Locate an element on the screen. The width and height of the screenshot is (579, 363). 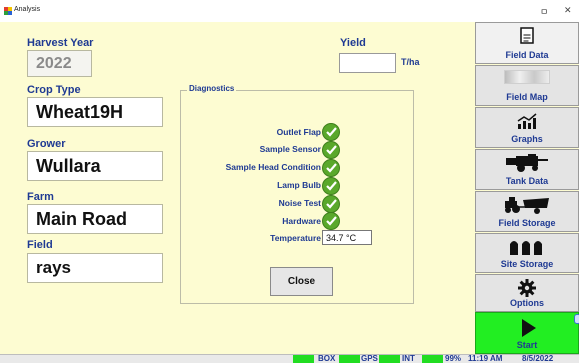
battery-text: 99% is located at coordinates (453, 358).